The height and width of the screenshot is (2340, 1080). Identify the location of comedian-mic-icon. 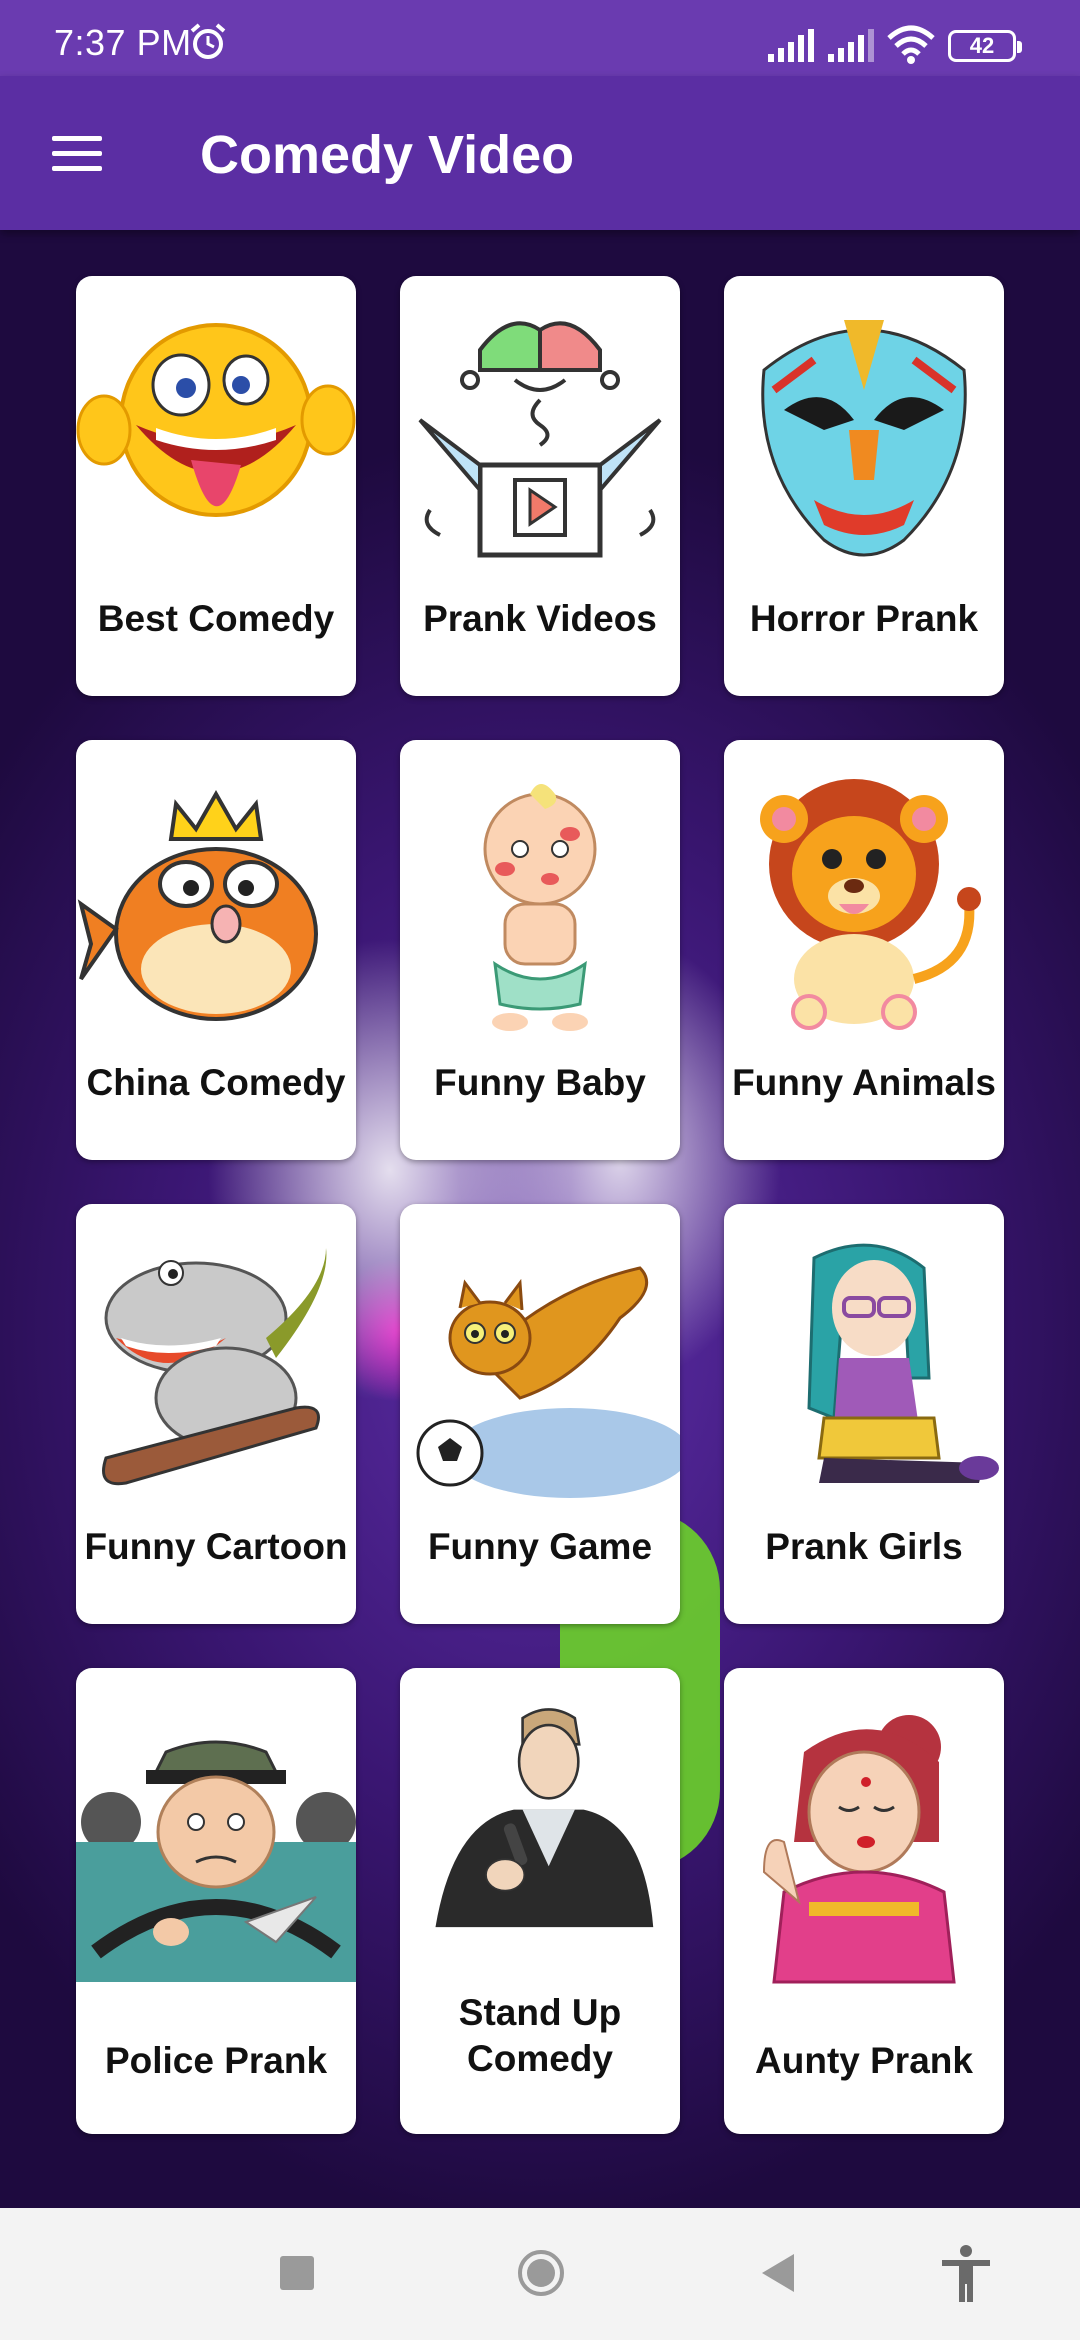
(544, 1818).